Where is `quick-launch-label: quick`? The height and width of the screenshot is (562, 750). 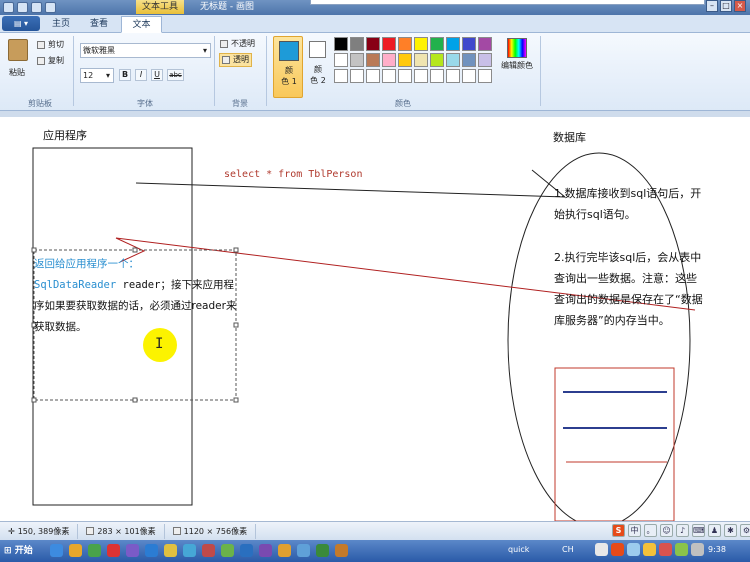
quick-launch-label: quick is located at coordinates (518, 549).